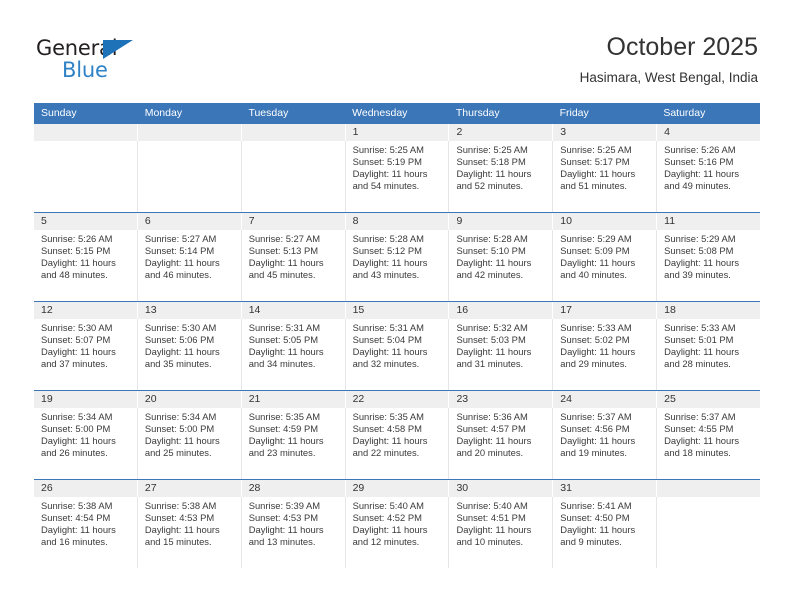 This screenshot has height=612, width=792. What do you see at coordinates (591, 542) in the screenshot?
I see `day-detail-line: and 9 minutes.` at bounding box center [591, 542].